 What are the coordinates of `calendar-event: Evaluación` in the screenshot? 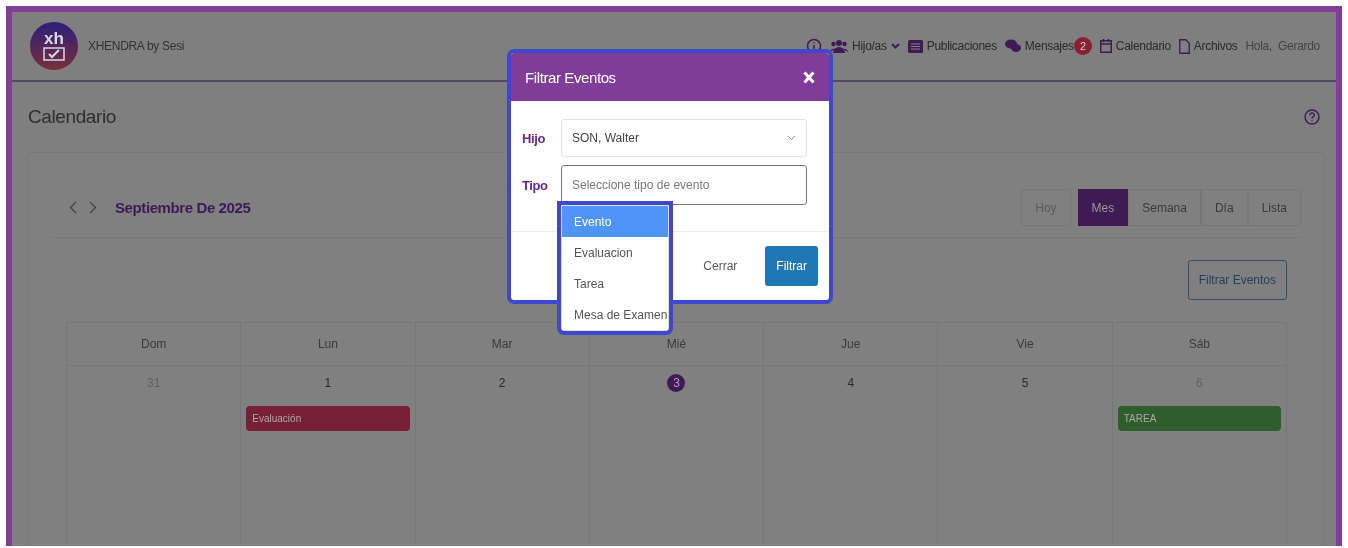 It's located at (328, 418).